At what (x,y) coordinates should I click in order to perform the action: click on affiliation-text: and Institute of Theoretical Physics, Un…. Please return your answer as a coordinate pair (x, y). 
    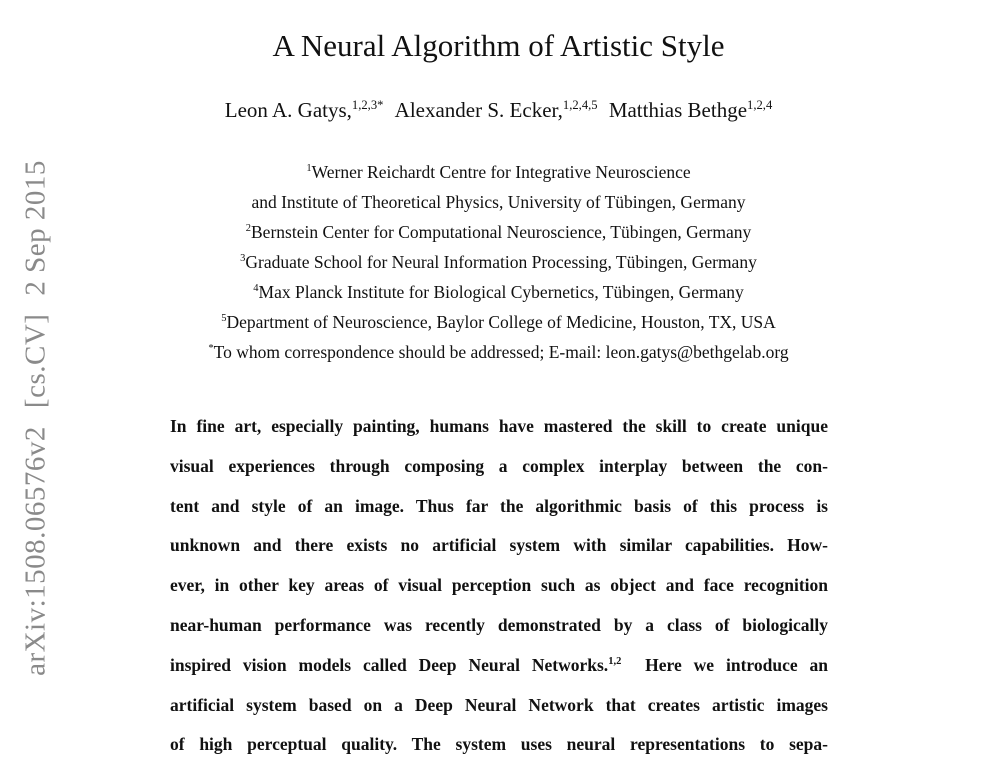
    Looking at the image, I should click on (498, 202).